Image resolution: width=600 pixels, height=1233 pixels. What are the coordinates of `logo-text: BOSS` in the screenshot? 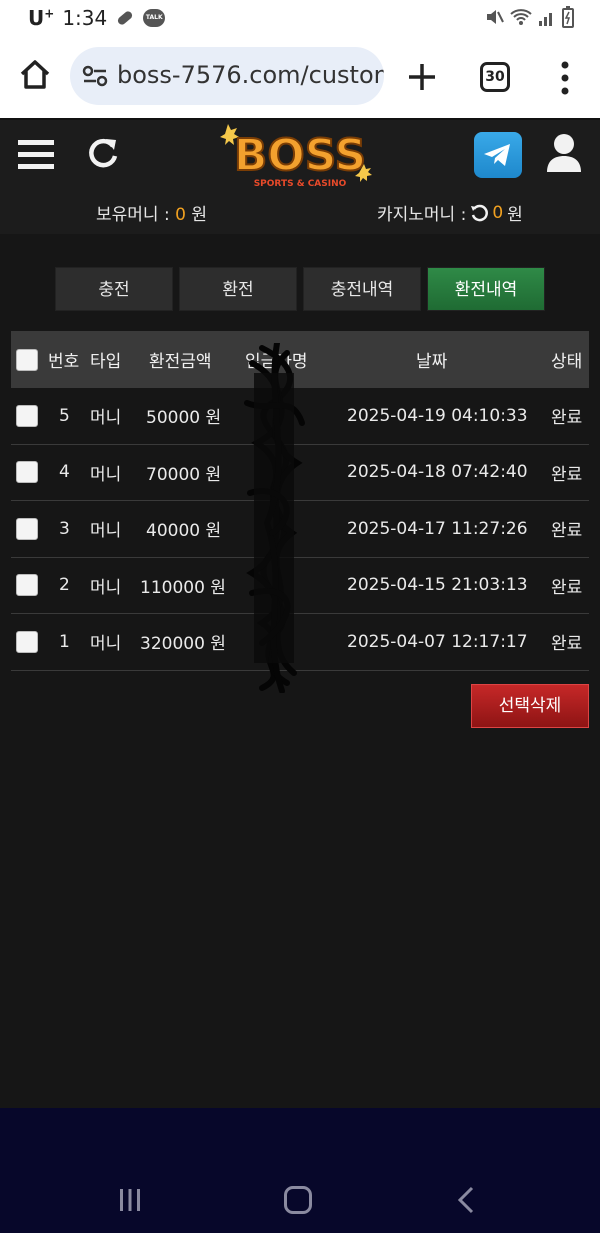 It's located at (300, 155).